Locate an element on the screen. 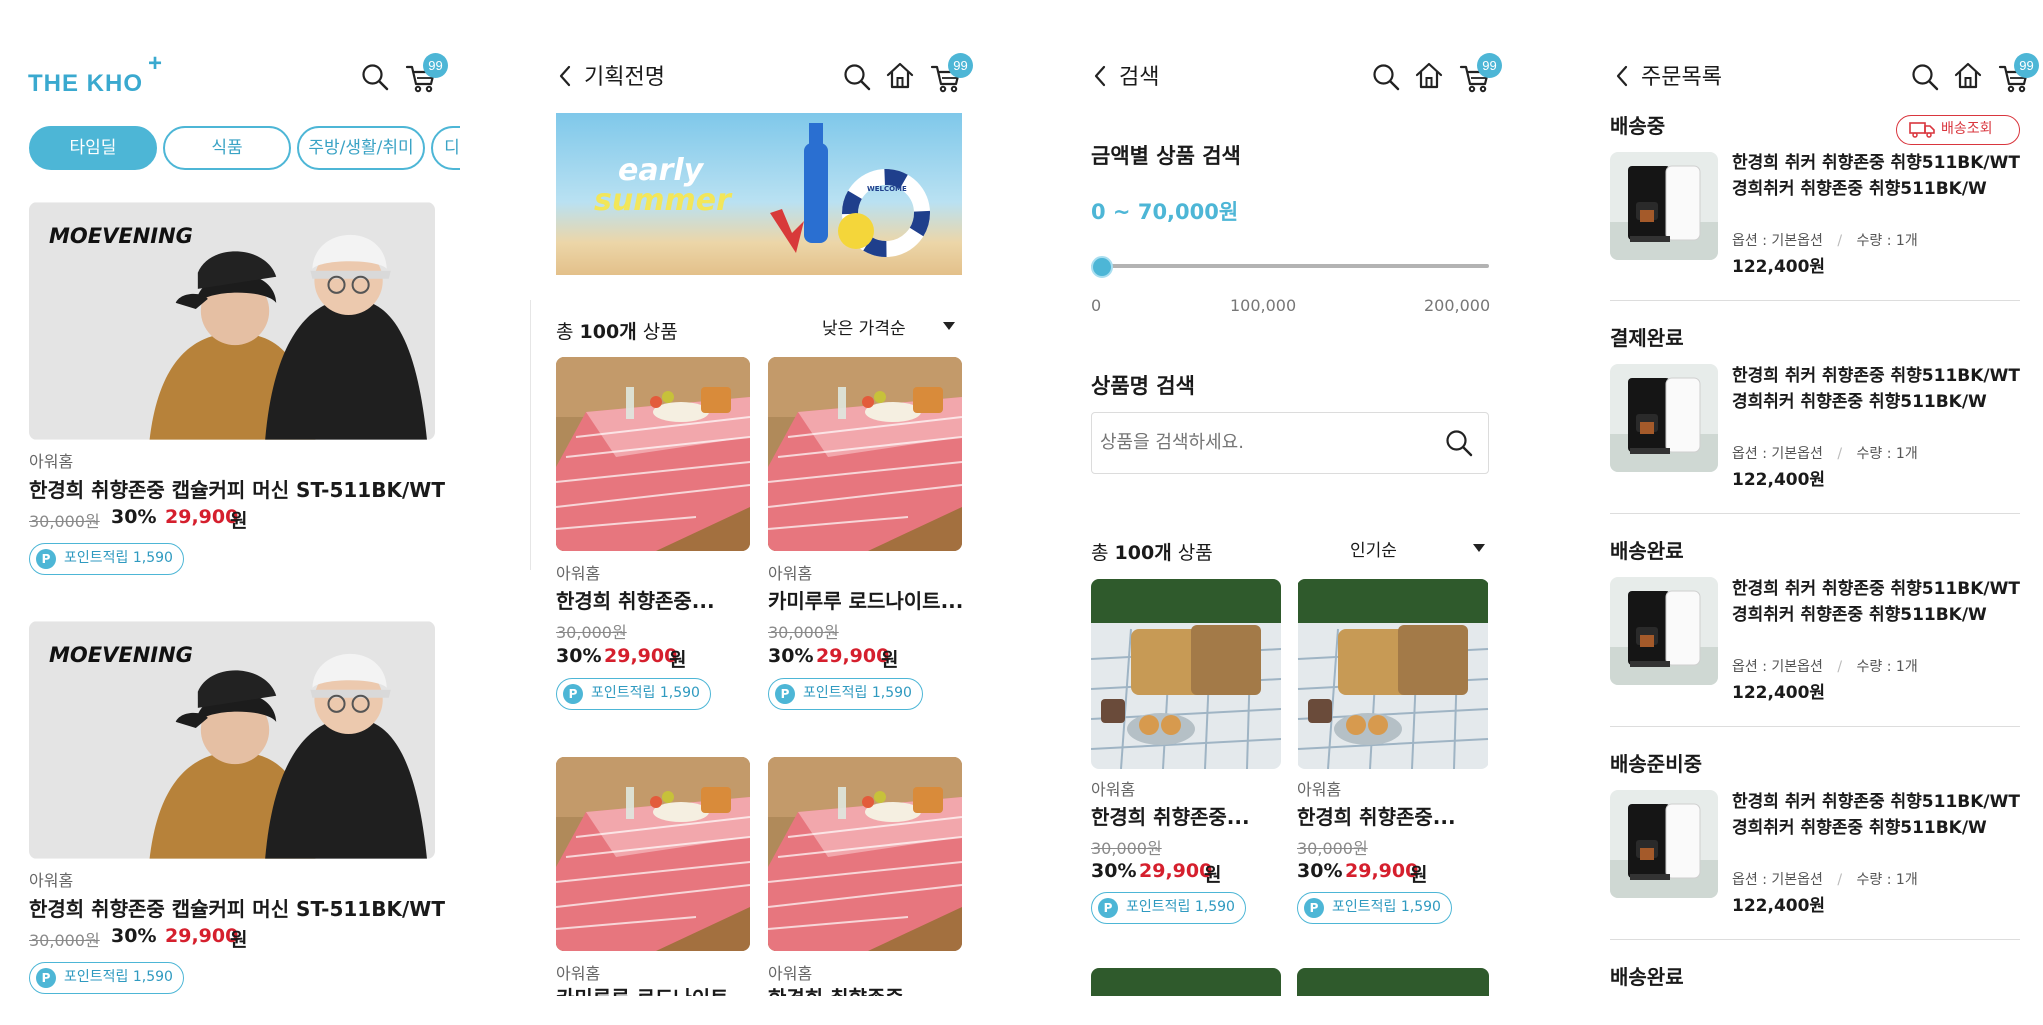 The width and height of the screenshot is (2043, 1025). exhibition-banner: early summer WELCOME is located at coordinates (759, 194).